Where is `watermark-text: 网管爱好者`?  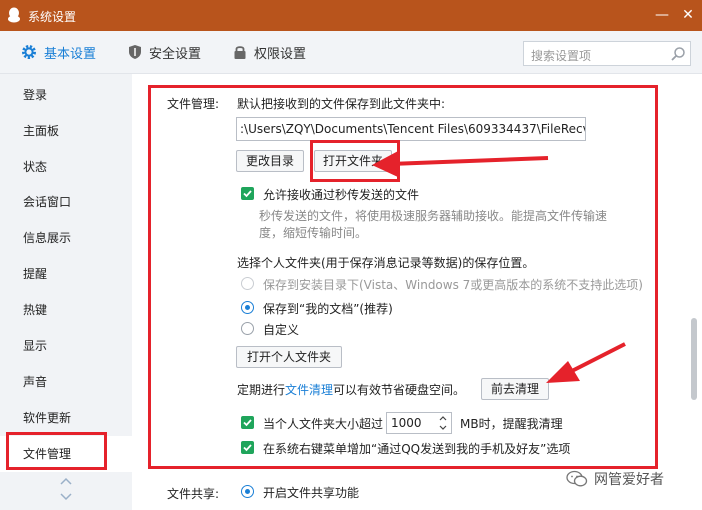 watermark-text: 网管爱好者 is located at coordinates (629, 480).